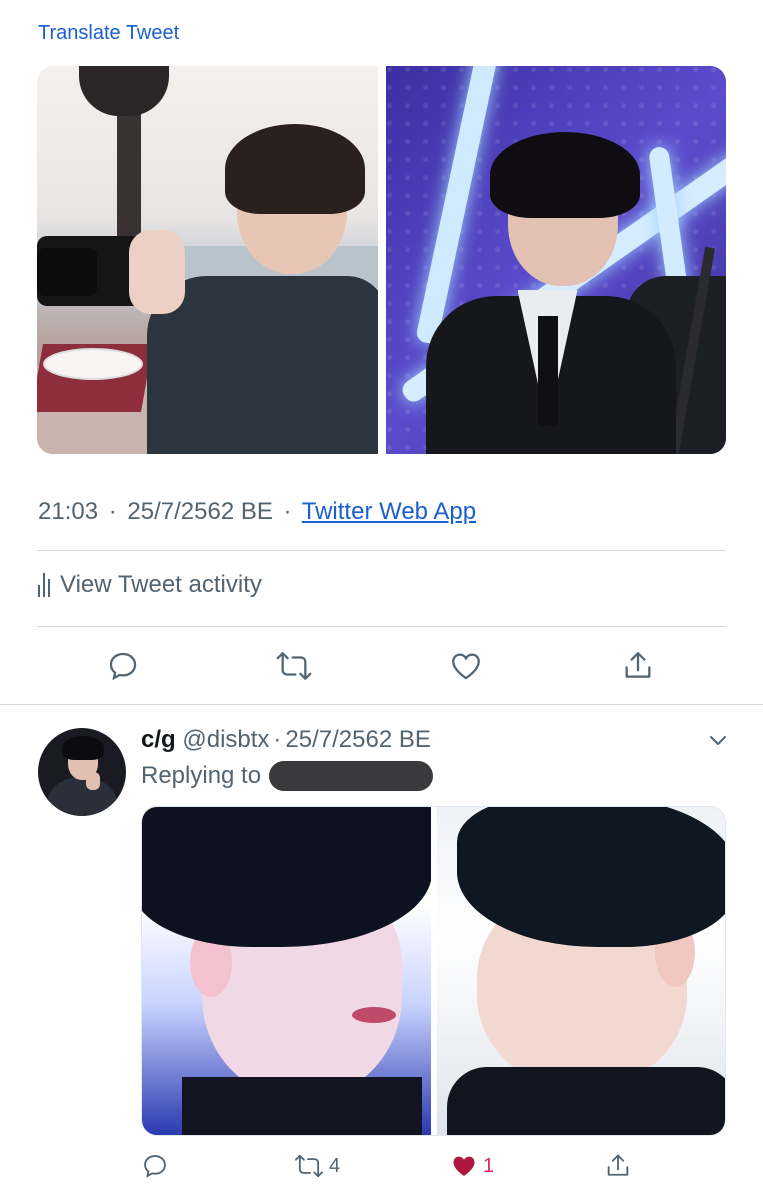  I want to click on retweet-button, so click(294, 666).